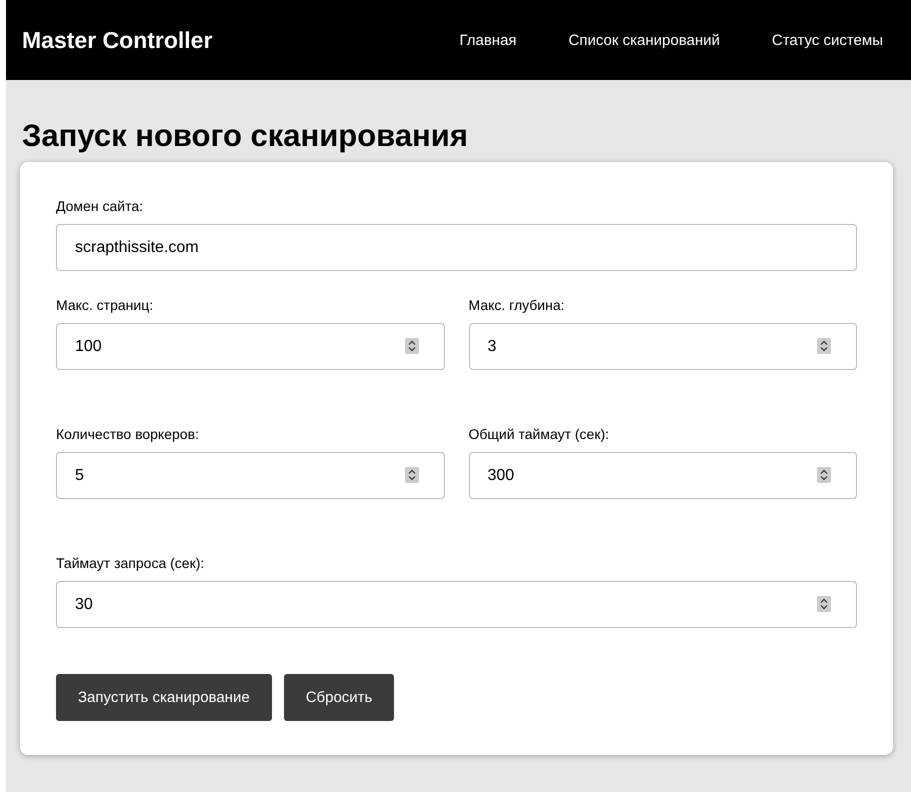 The image size is (911, 792). I want to click on field-label: Таймаут запроса (сек):, so click(131, 563).